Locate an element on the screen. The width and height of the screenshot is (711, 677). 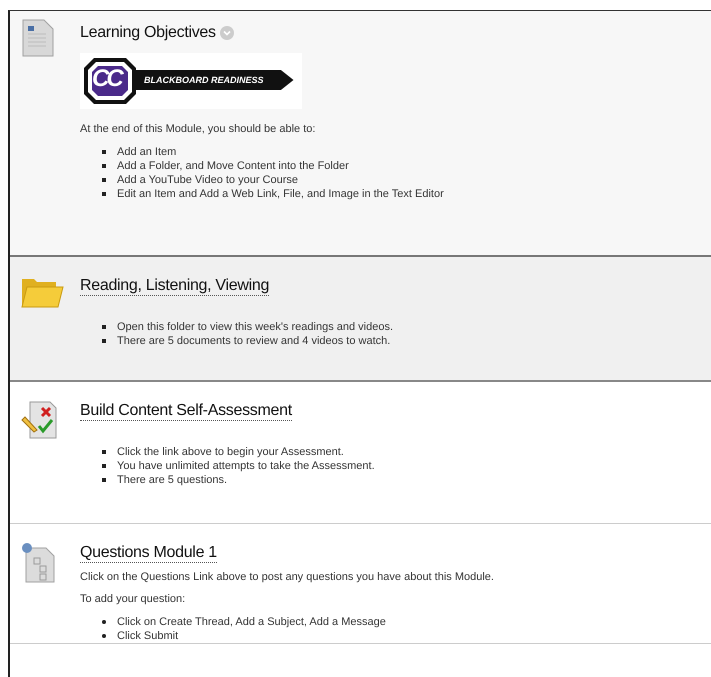
list-item-text: Click the link above to begin your Assessment. is located at coordinates (230, 452).